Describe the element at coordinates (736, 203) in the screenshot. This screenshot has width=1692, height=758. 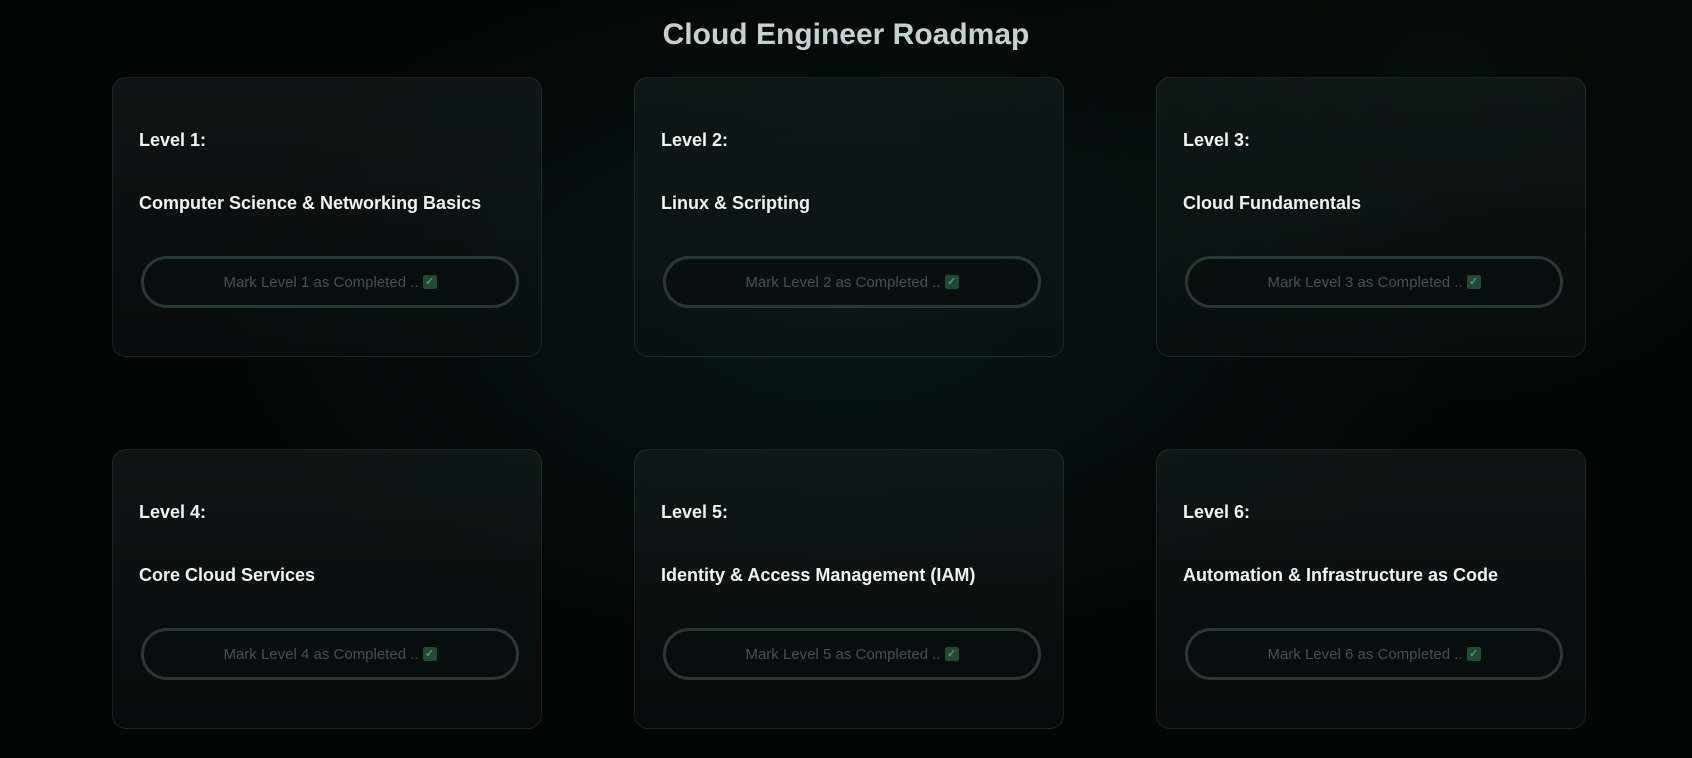
I see `level-title: Linux & Scripting` at that location.